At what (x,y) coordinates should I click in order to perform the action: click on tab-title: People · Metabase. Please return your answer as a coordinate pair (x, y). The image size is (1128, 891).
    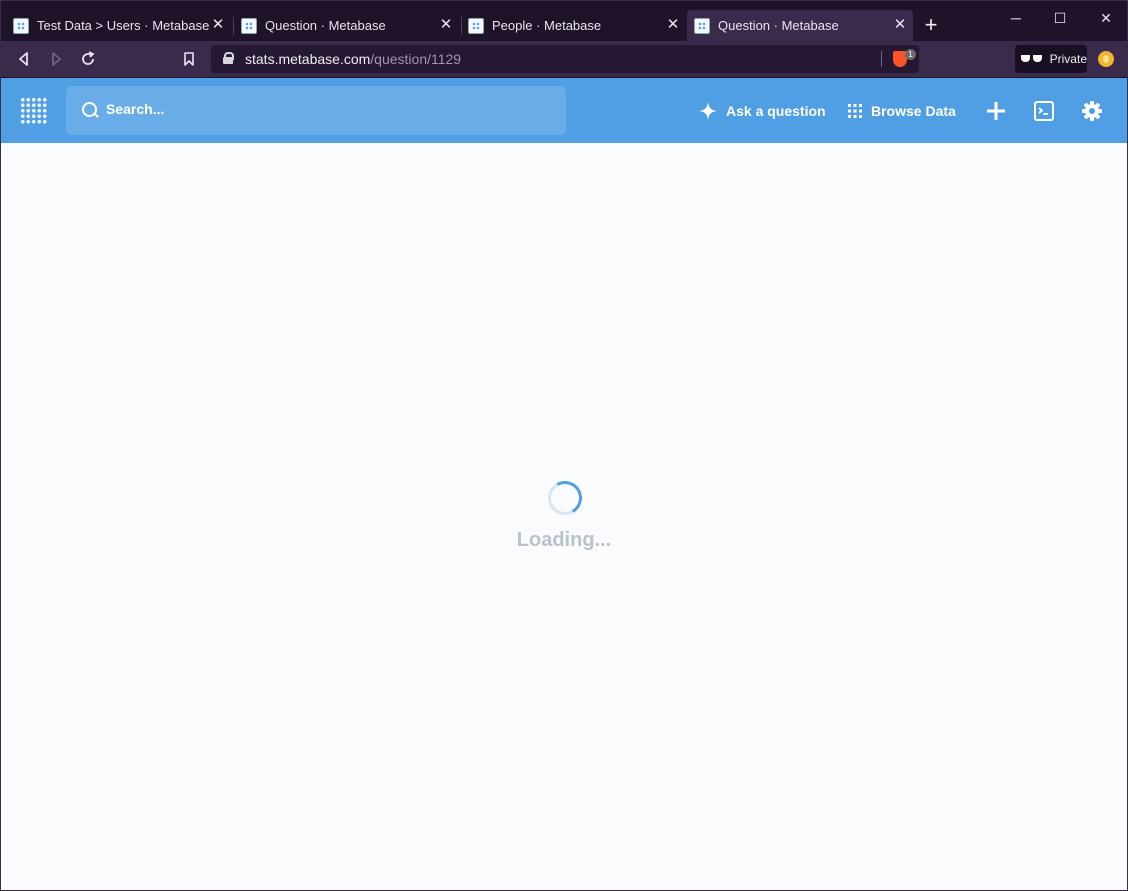
    Looking at the image, I should click on (547, 25).